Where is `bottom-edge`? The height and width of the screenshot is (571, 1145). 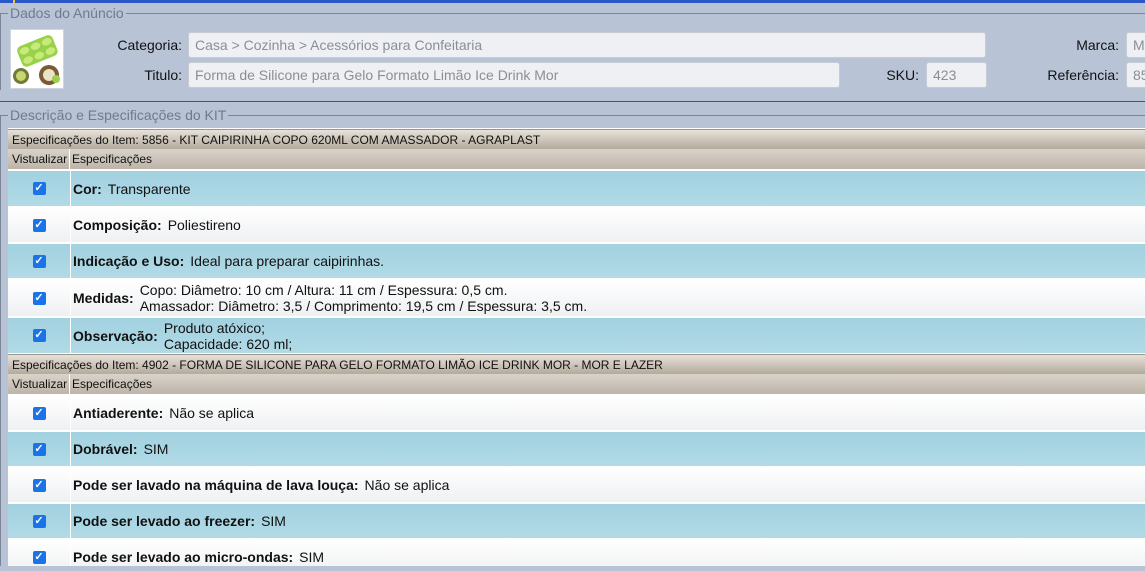 bottom-edge is located at coordinates (572, 568).